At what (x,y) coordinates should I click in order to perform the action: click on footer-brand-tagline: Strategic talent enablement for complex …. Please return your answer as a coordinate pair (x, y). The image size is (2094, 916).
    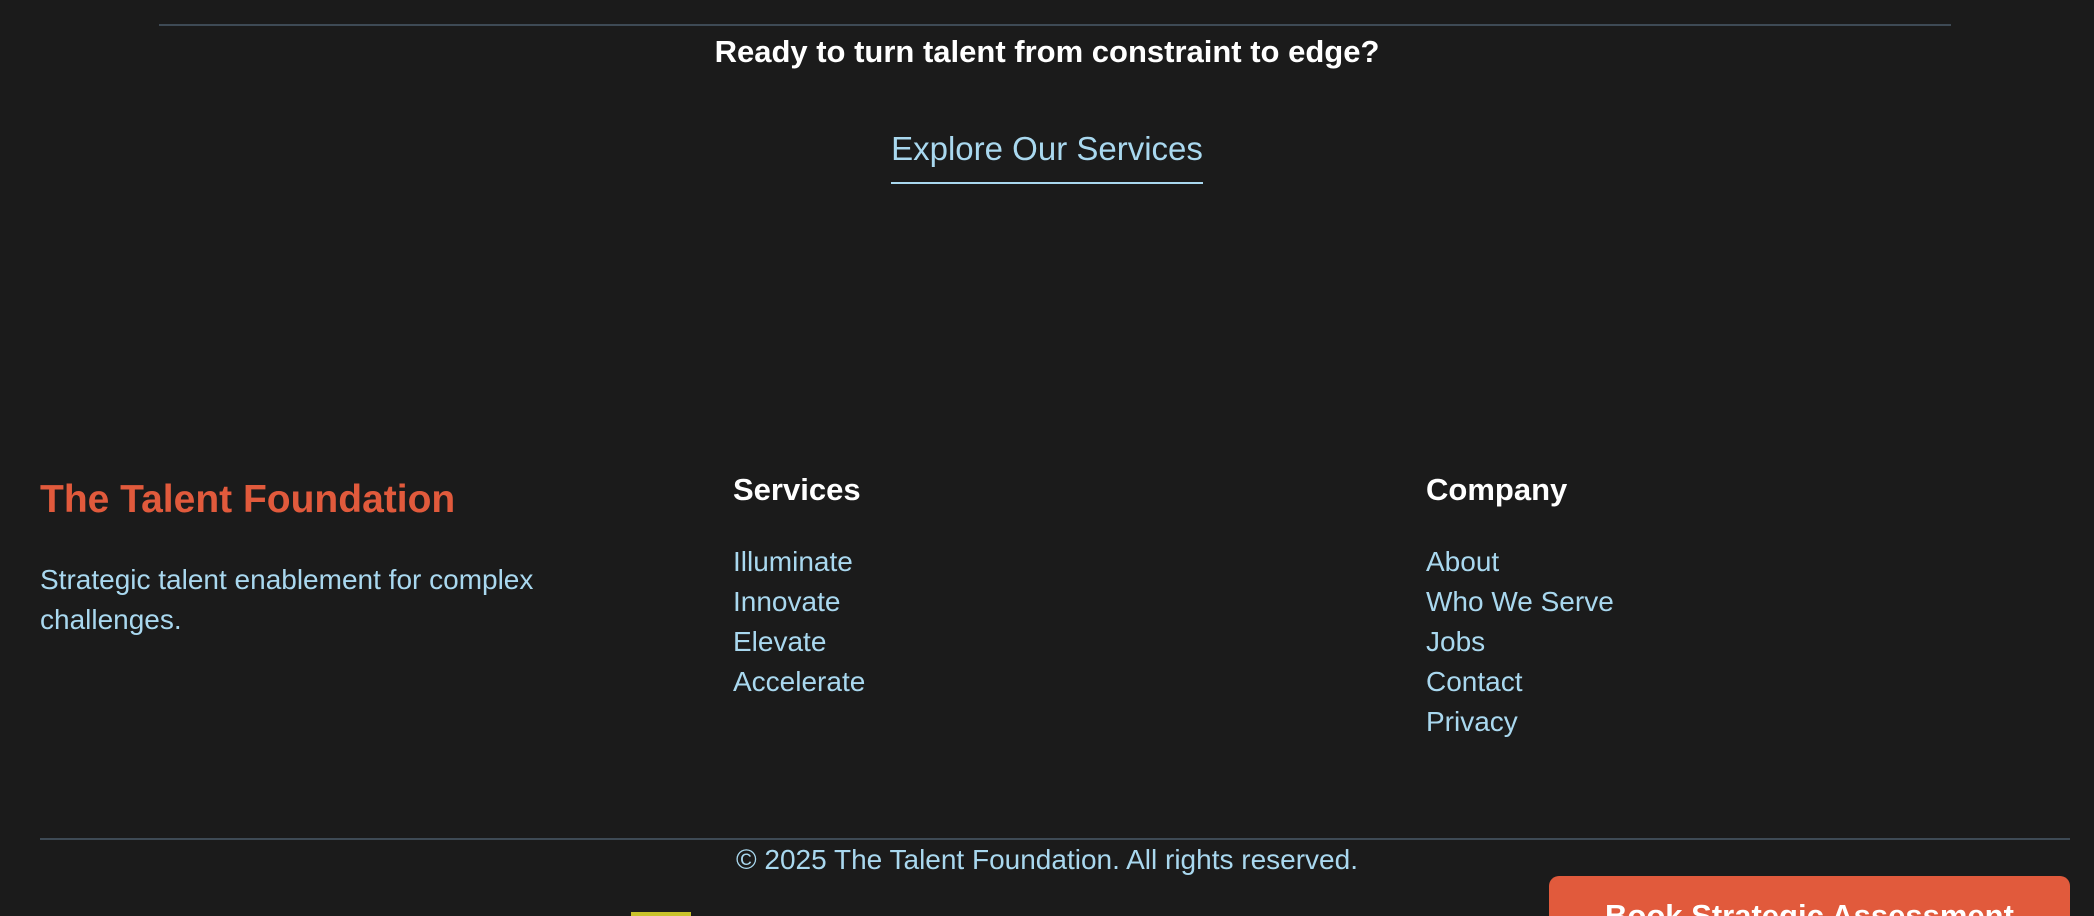
    Looking at the image, I should click on (287, 599).